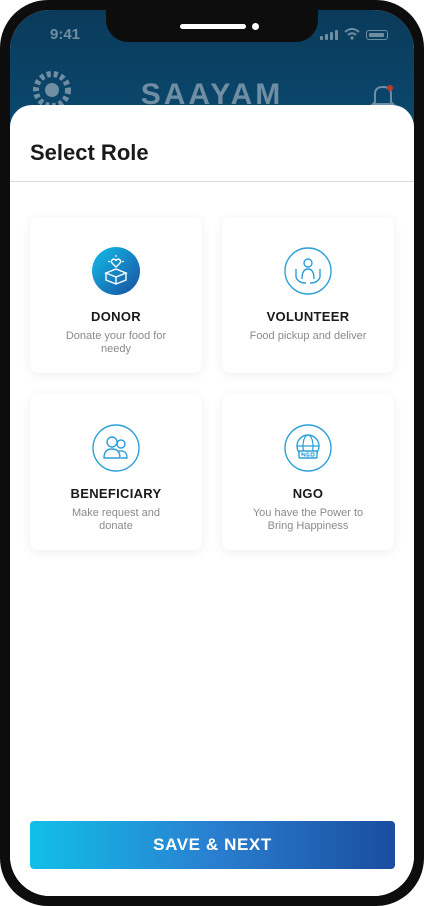 Image resolution: width=424 pixels, height=906 pixels. I want to click on role-description: Donate your food for needy, so click(116, 342).